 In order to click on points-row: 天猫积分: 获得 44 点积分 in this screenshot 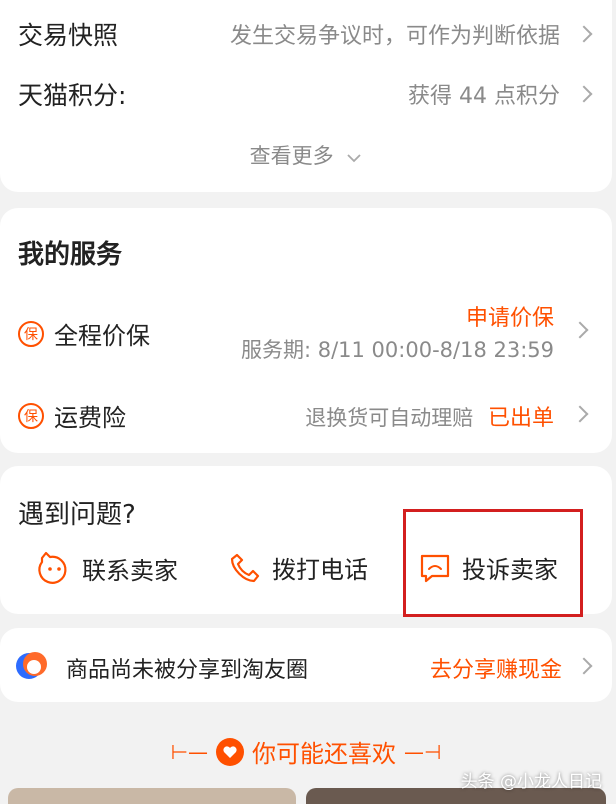, I will do `click(306, 94)`.